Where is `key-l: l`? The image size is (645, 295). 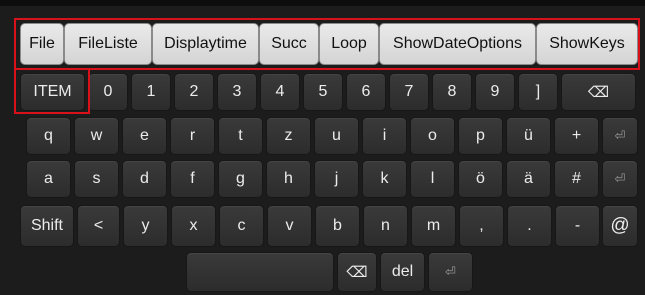
key-l: l is located at coordinates (432, 179).